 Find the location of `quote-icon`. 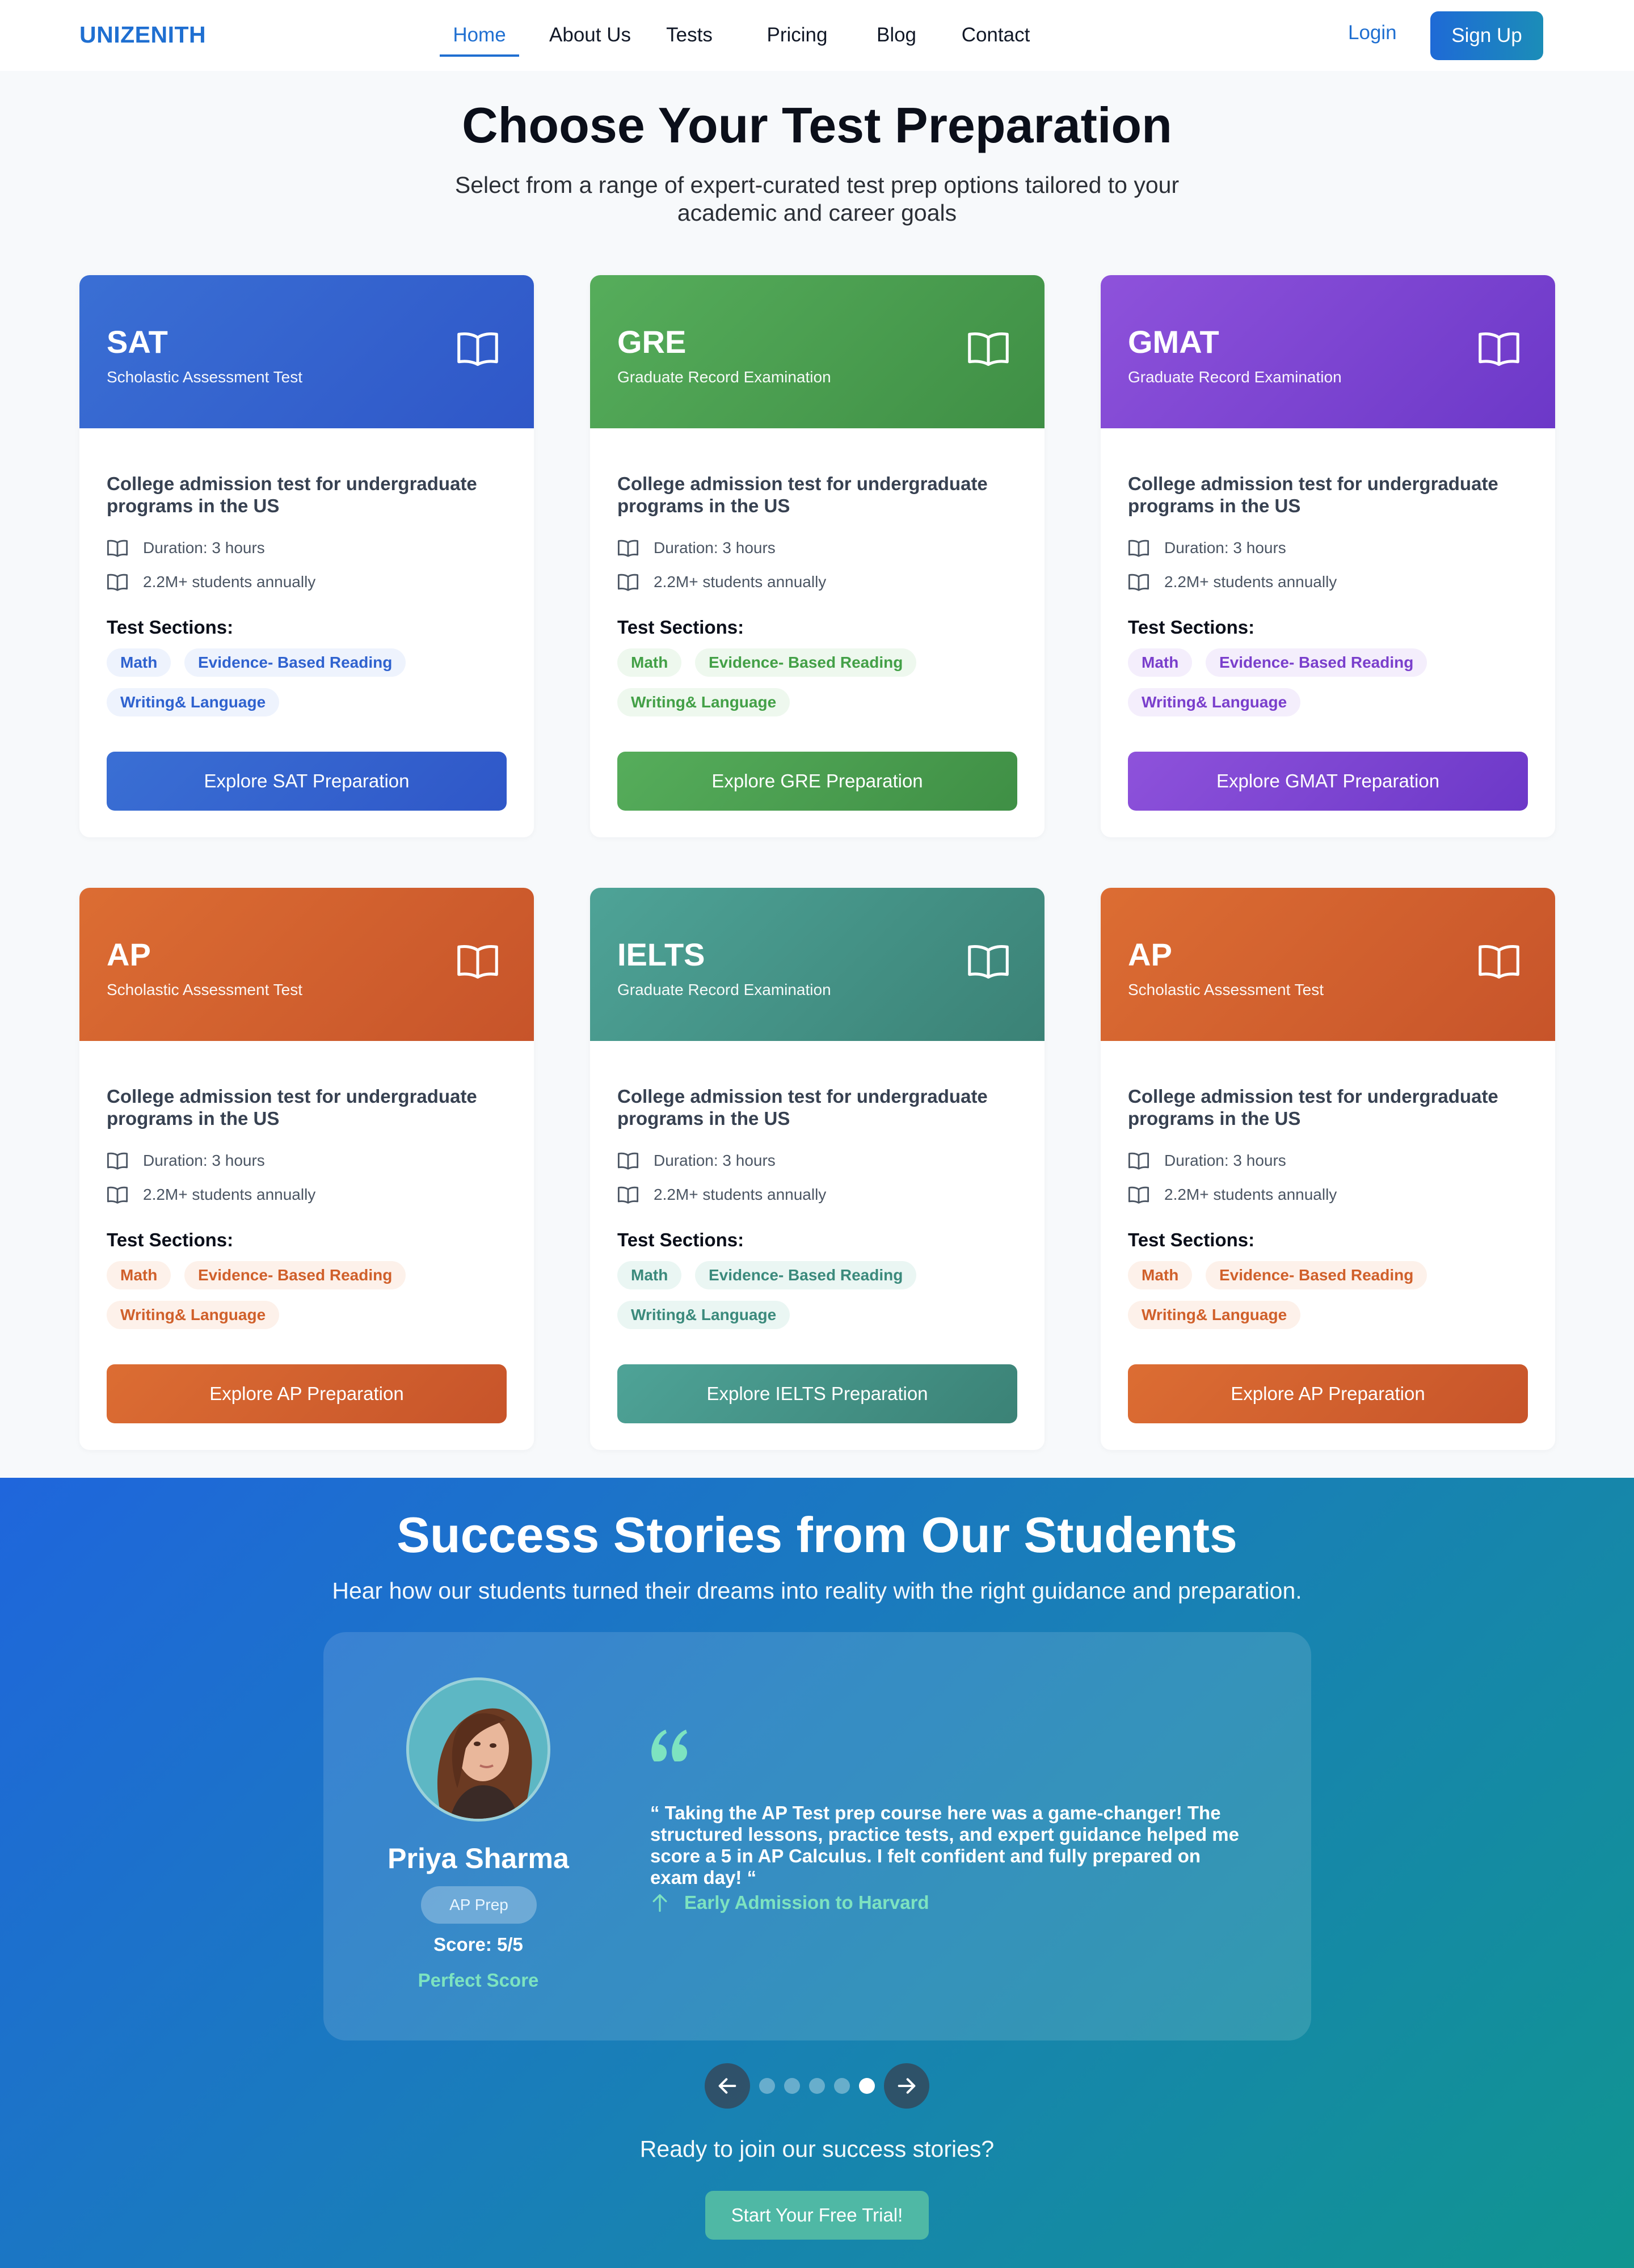

quote-icon is located at coordinates (669, 1745).